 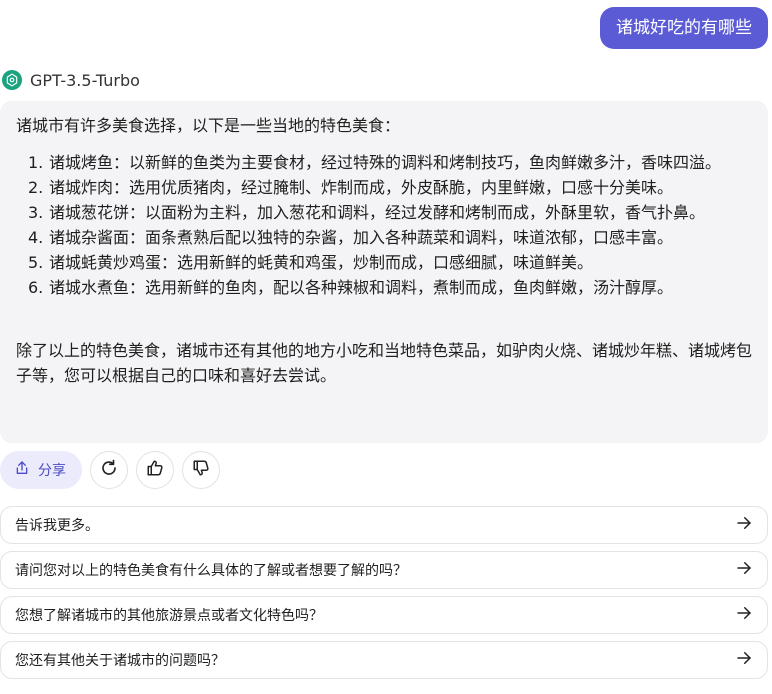 I want to click on suggestion-item: 您还有其他关于诸城市的问题吗？, so click(x=384, y=660).